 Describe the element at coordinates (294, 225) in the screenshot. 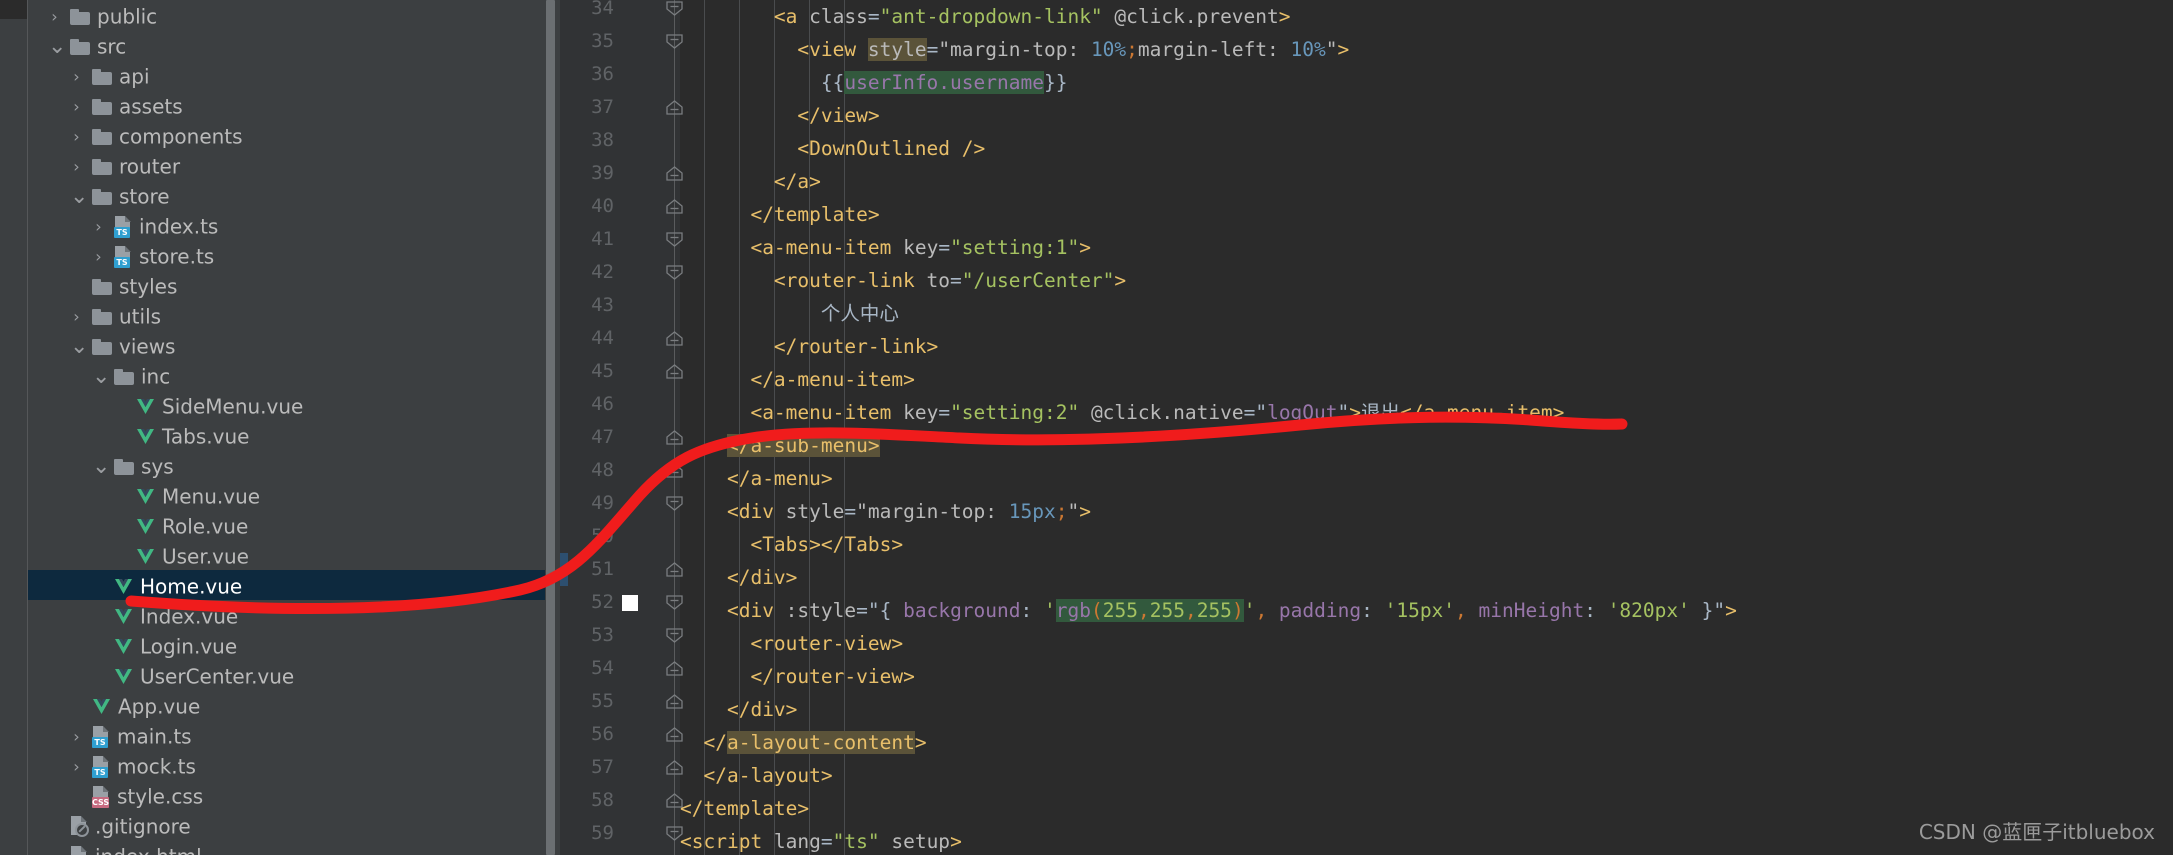

I see `tree-item-index-ts: › TS index.ts` at that location.